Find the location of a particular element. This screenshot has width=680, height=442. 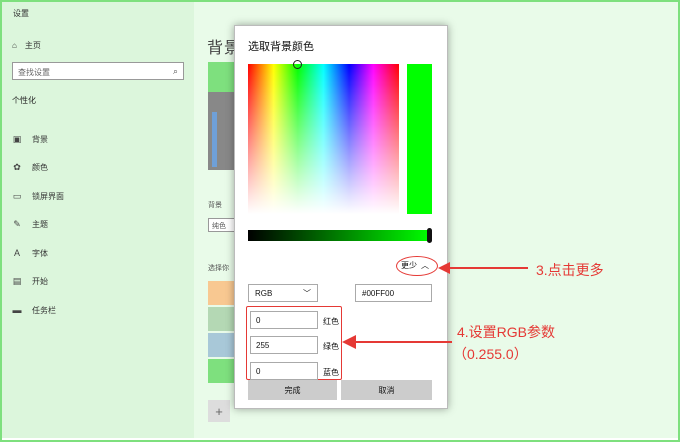

sidebar-item-colors: ✿ 颜色 is located at coordinates (38, 168).